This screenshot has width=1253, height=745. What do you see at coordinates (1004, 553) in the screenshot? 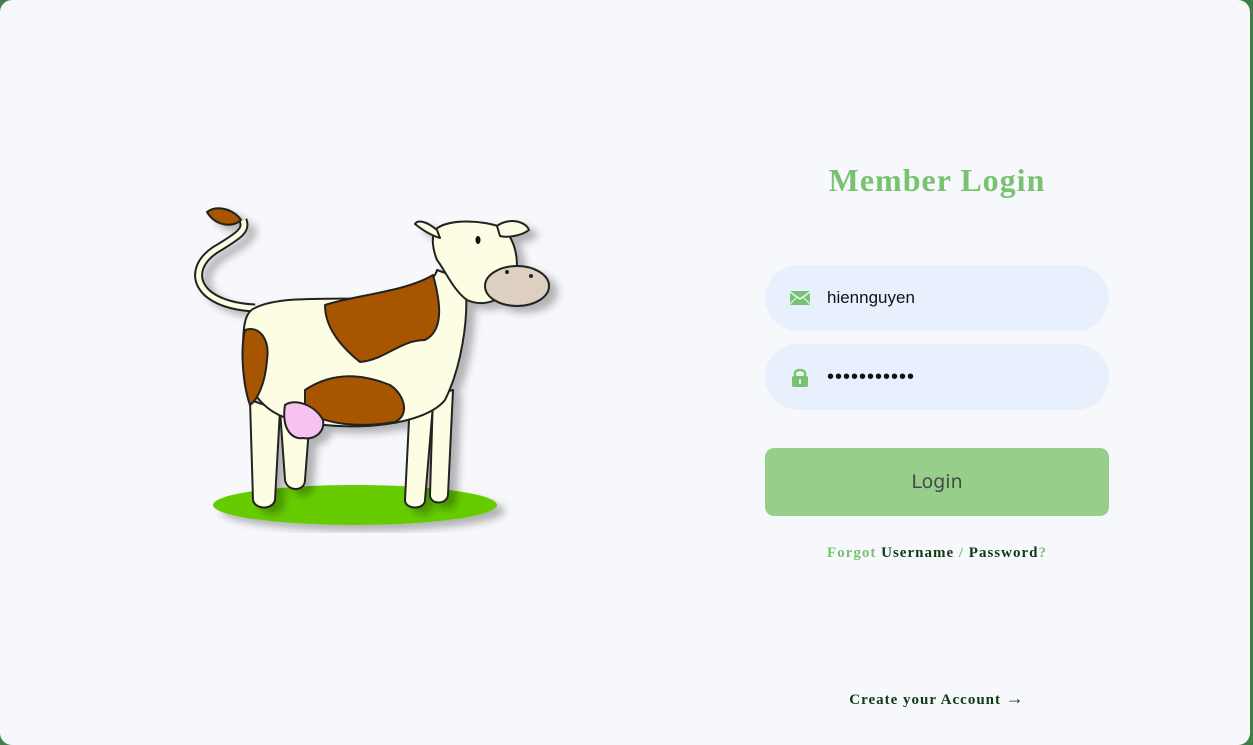
I see `forgot-password-link: Password` at bounding box center [1004, 553].